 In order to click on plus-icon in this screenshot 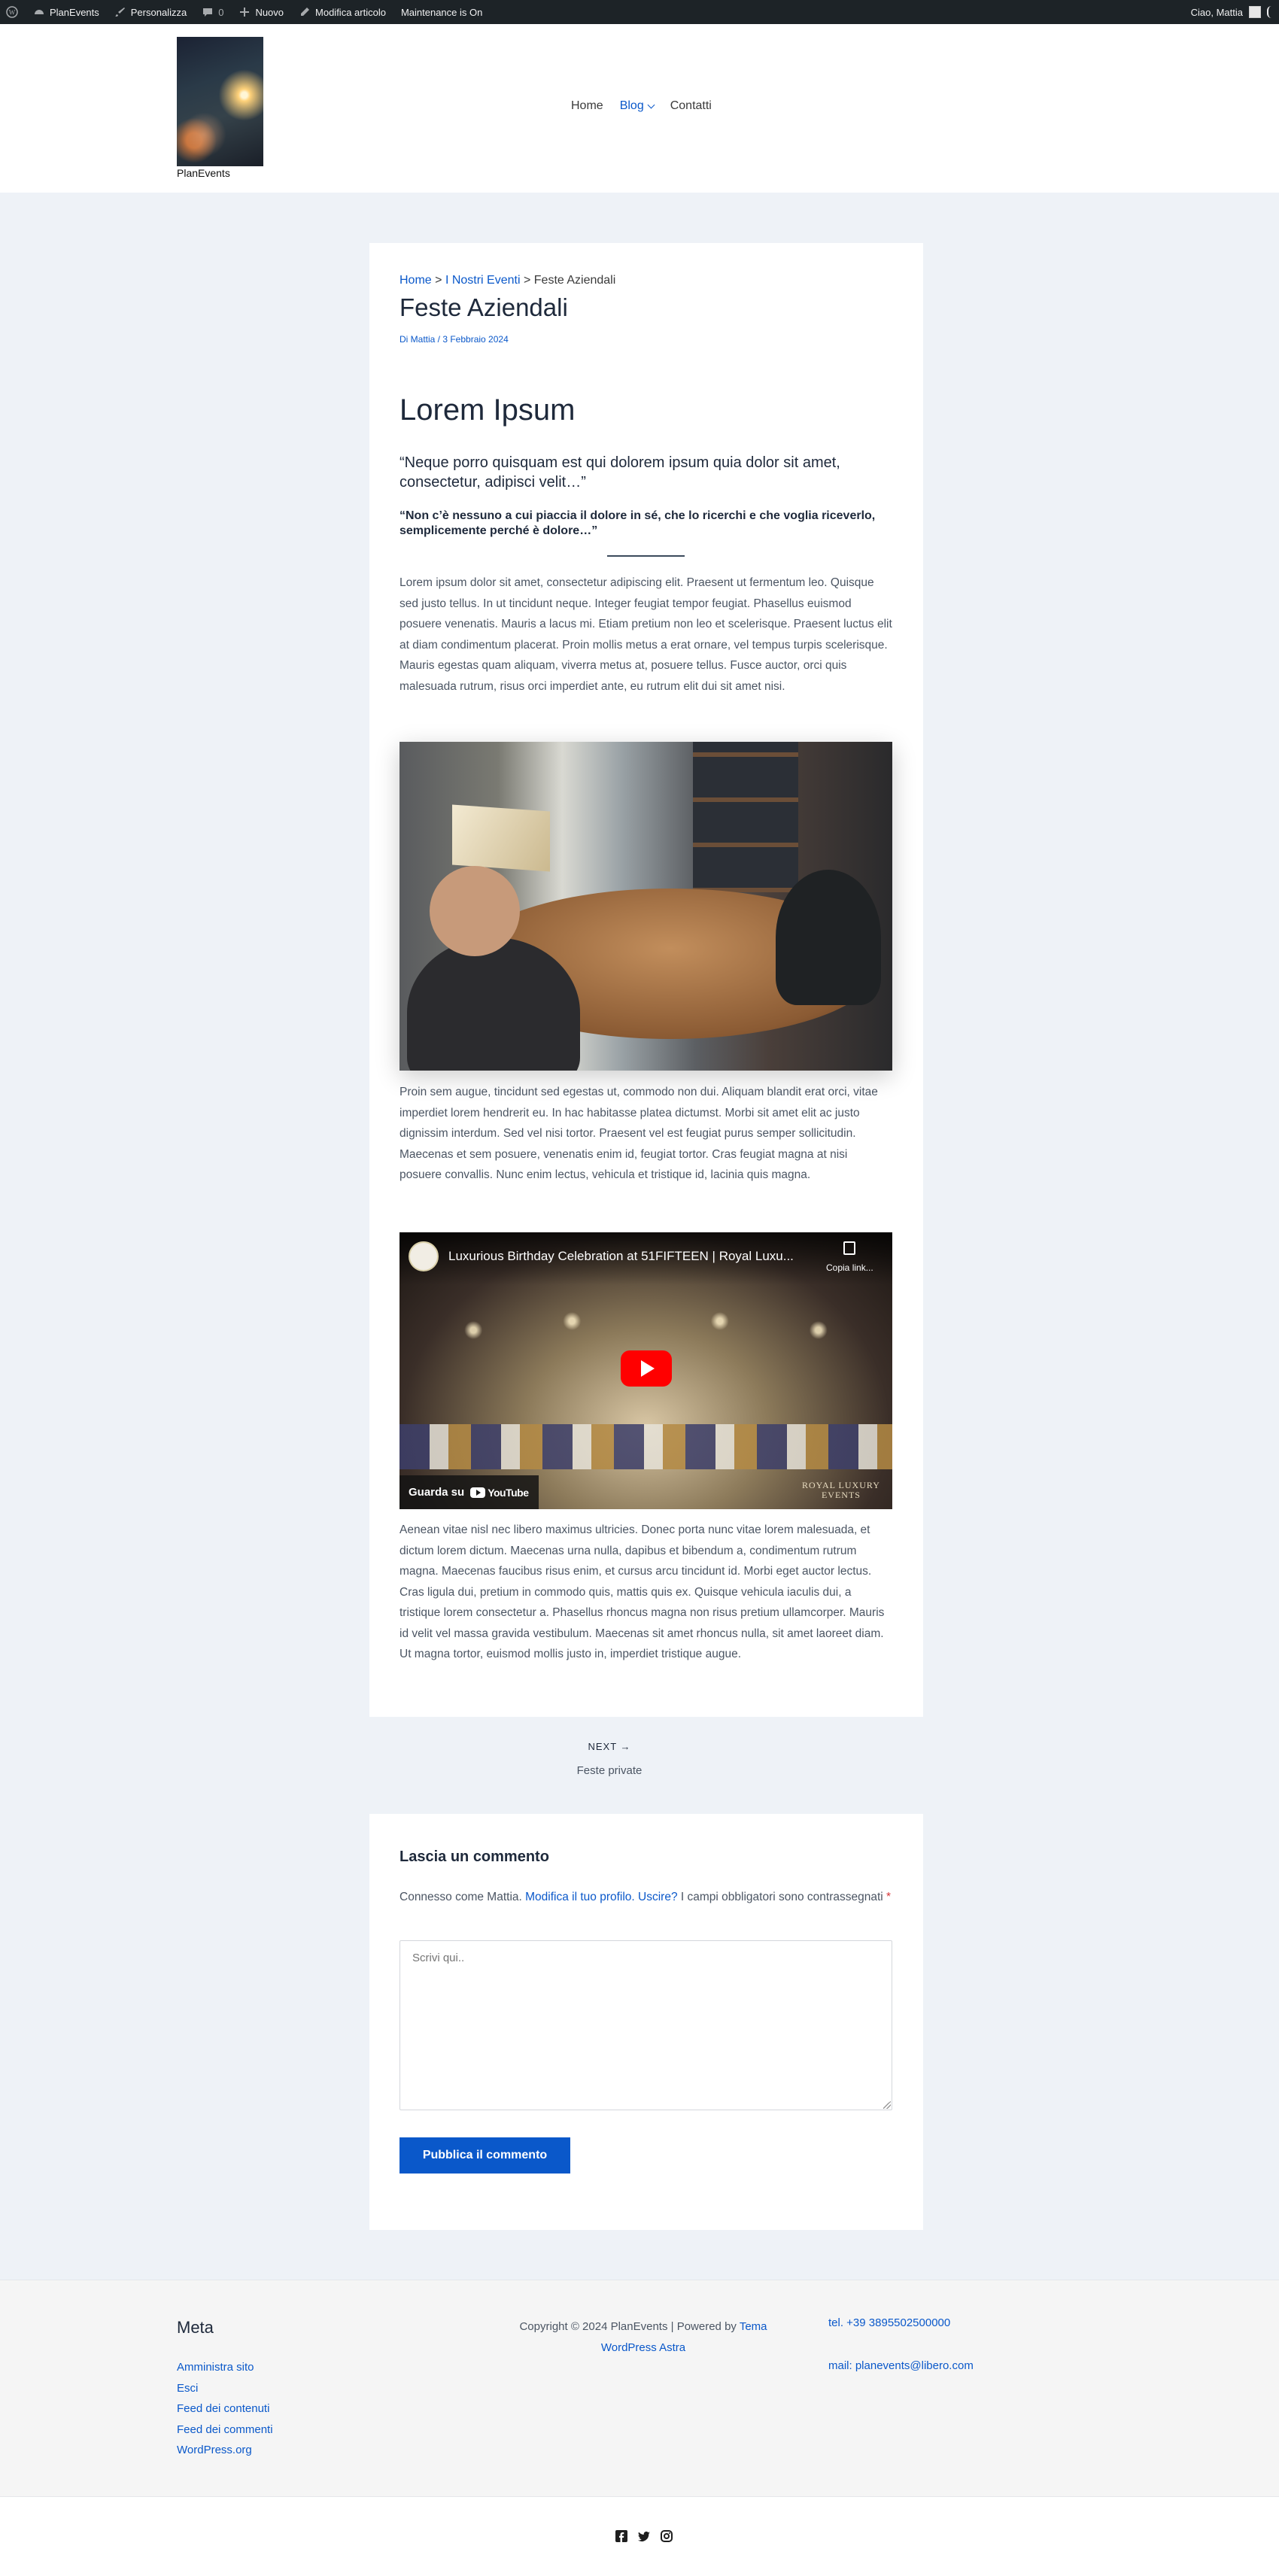, I will do `click(245, 13)`.